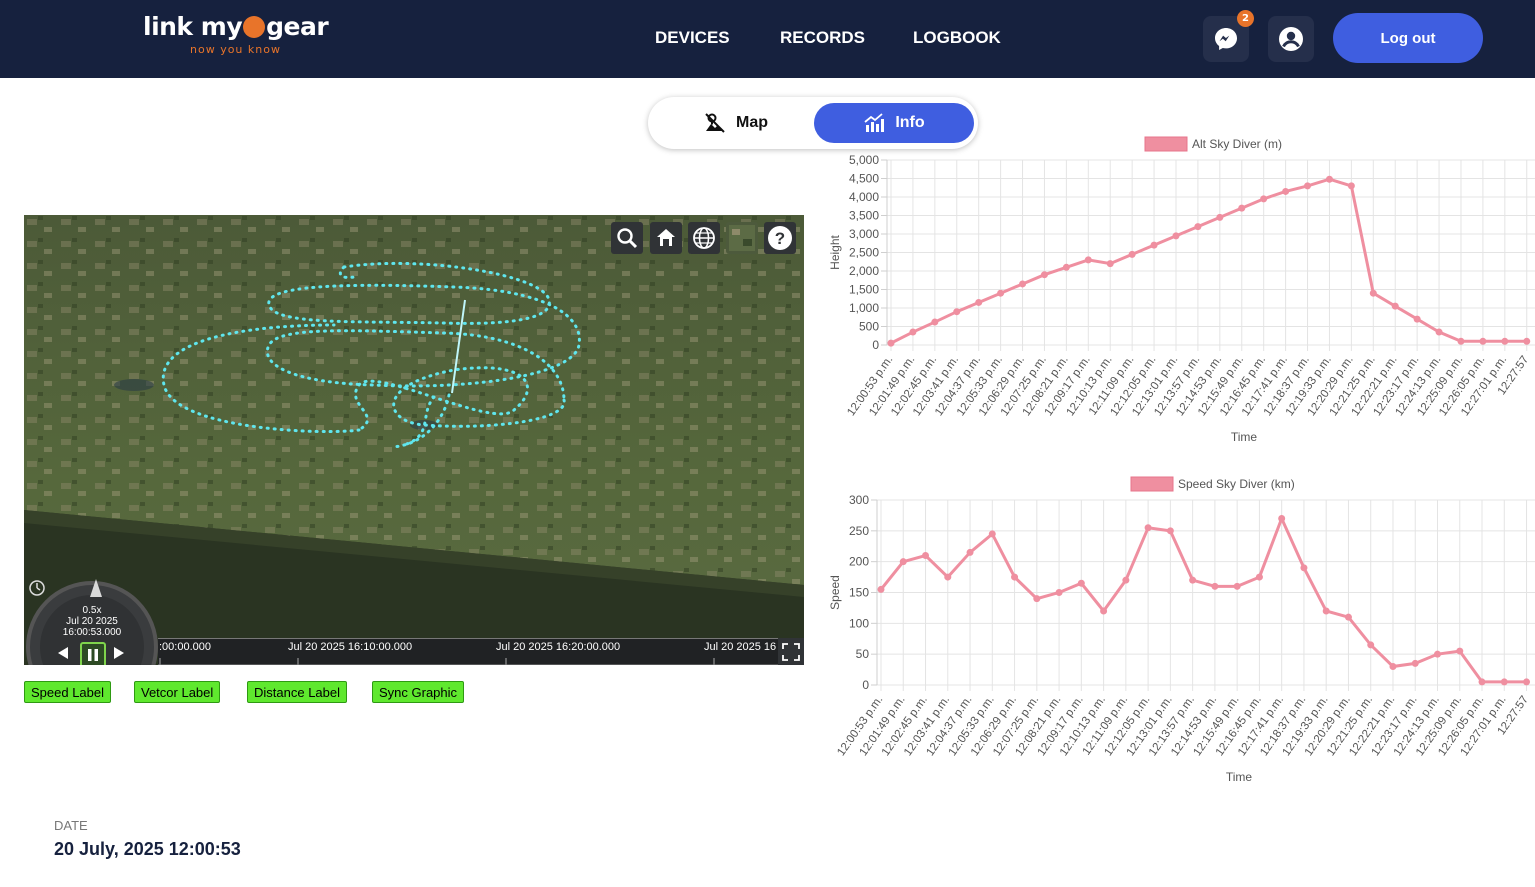  I want to click on pause-icon, so click(93, 655).